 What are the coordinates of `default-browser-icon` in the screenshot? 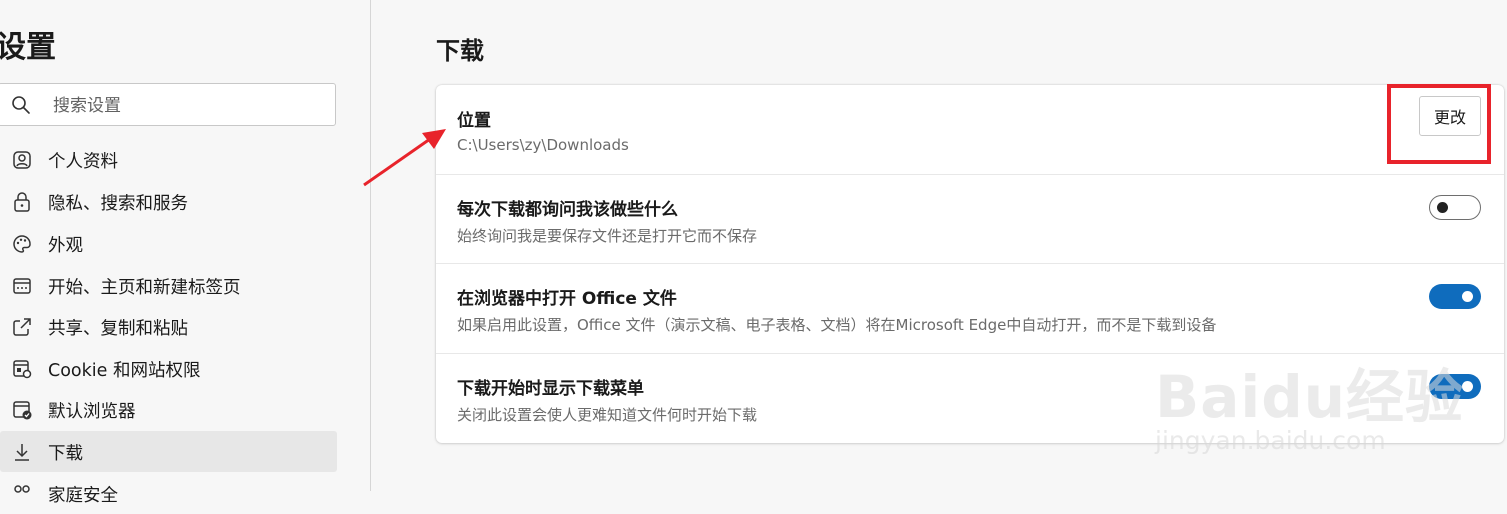 It's located at (22, 410).